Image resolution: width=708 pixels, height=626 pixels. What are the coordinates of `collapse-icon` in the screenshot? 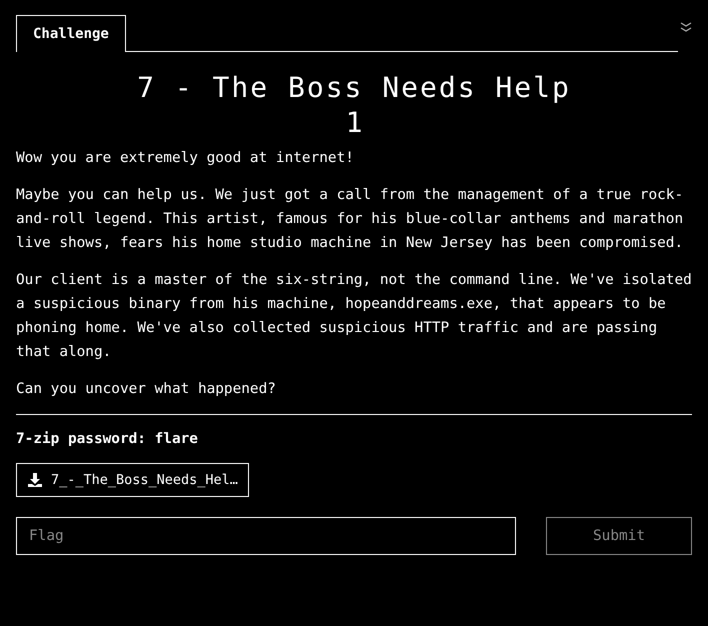 It's located at (686, 27).